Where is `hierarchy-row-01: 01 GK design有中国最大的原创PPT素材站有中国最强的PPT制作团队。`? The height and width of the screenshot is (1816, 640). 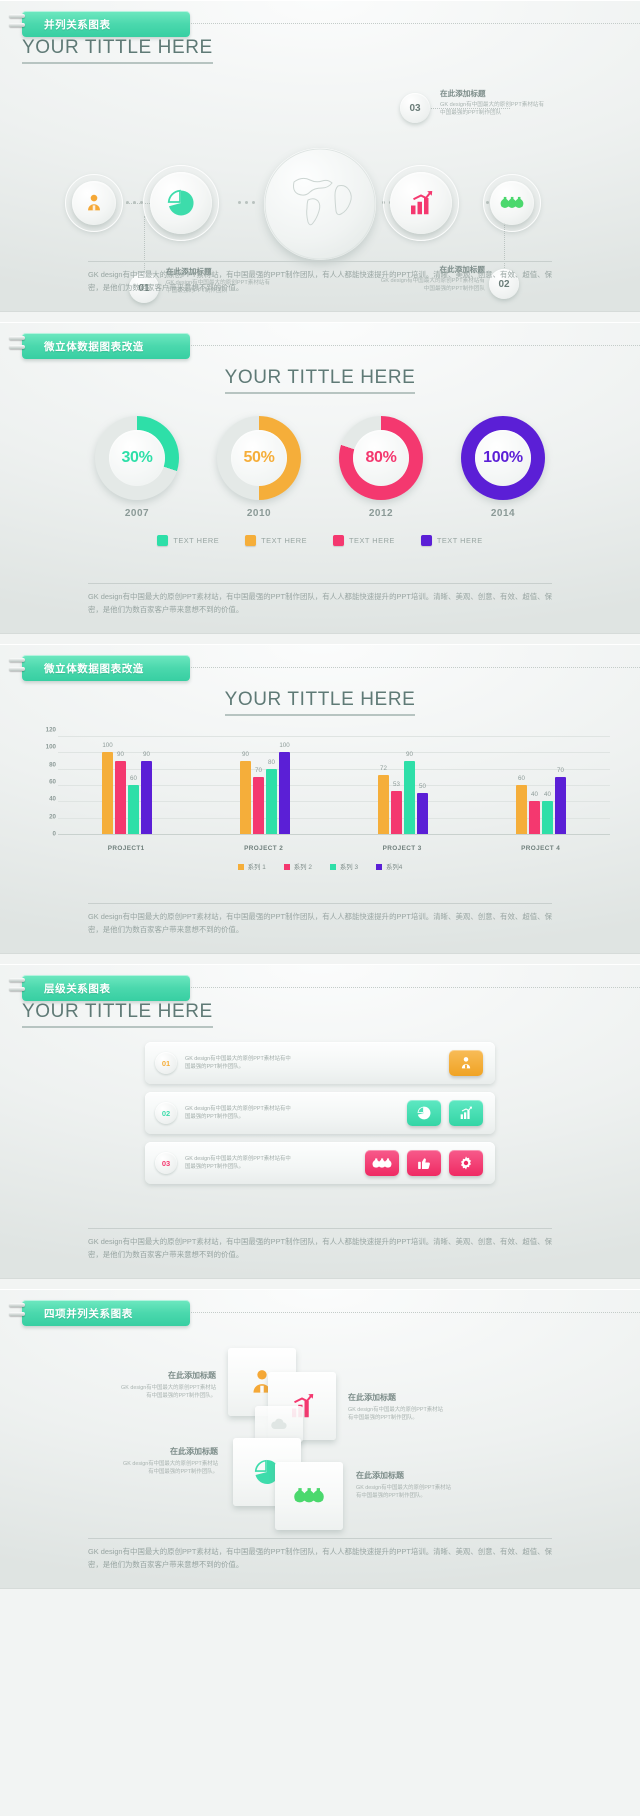
hierarchy-row-01: 01 GK design有中国最大的原创PPT素材站有中国最强的PPT制作团队。 is located at coordinates (320, 1063).